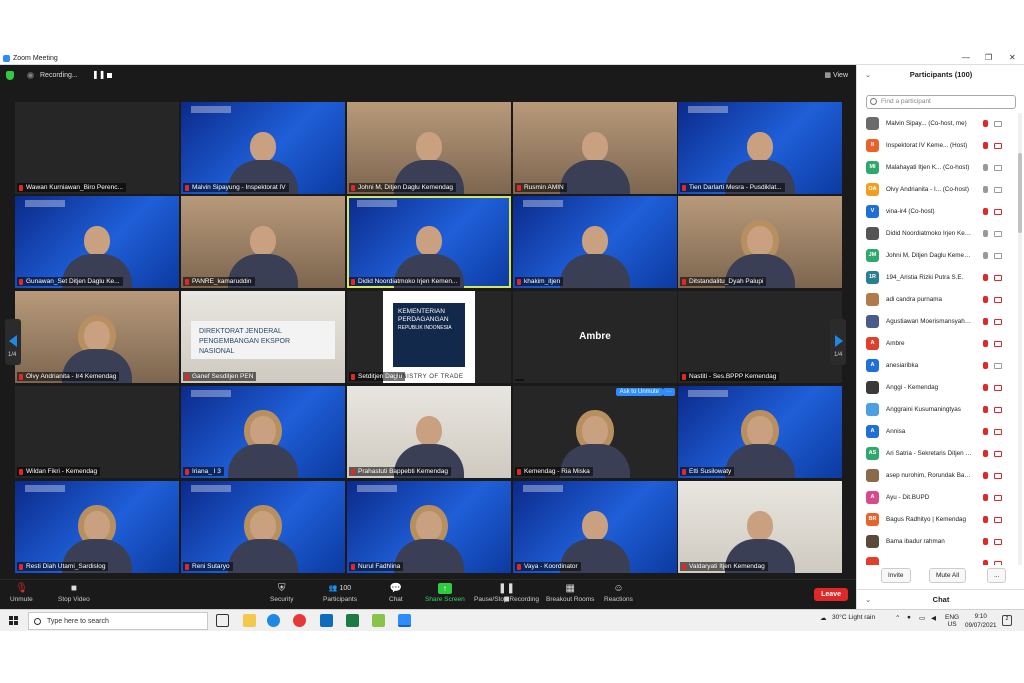 The image size is (1024, 683). Describe the element at coordinates (937, 498) in the screenshot. I see `participant-row: A Ayu - Dit.BUPD` at that location.